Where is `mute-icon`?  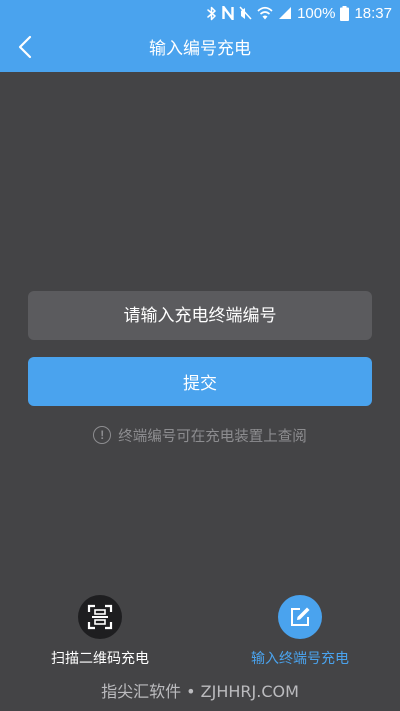 mute-icon is located at coordinates (245, 13).